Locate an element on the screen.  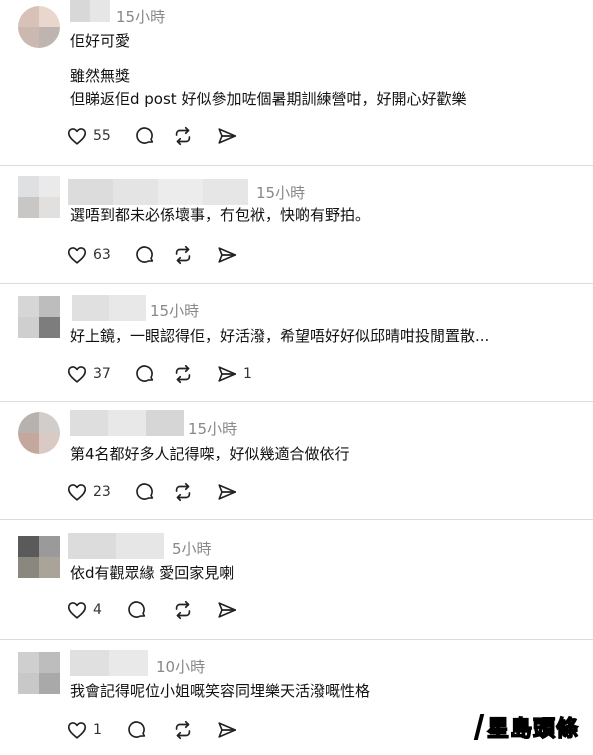
action-bar: 4 is located at coordinates (152, 610).